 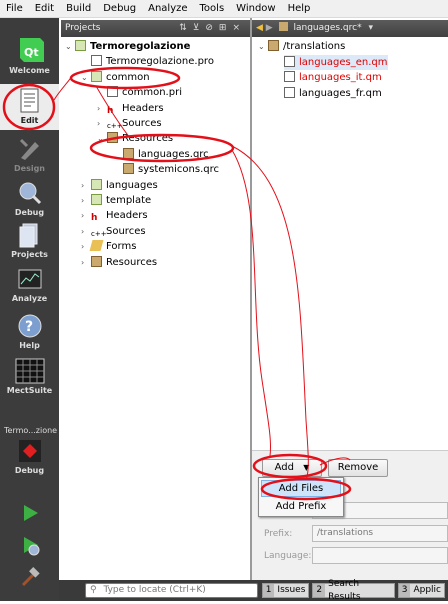 I want to click on tree-item: common.pri, so click(x=139, y=92).